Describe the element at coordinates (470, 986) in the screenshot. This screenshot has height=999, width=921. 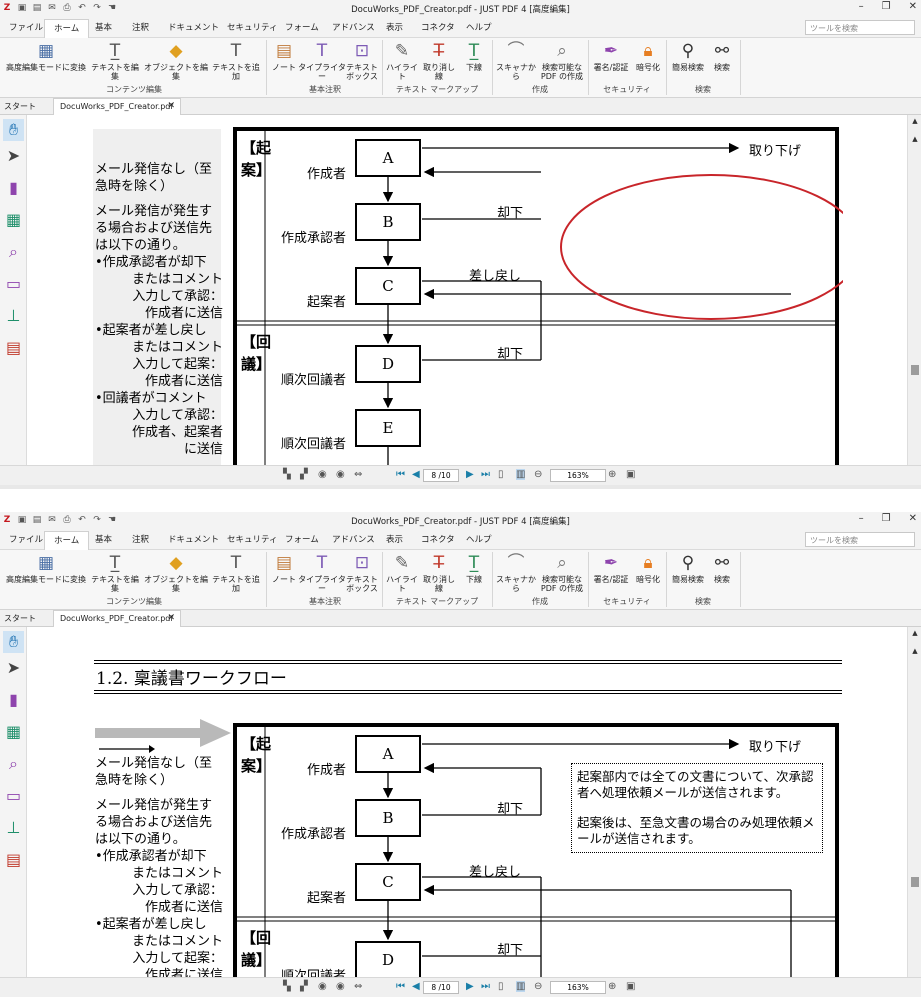
I see `next-page-icon: ▶` at that location.